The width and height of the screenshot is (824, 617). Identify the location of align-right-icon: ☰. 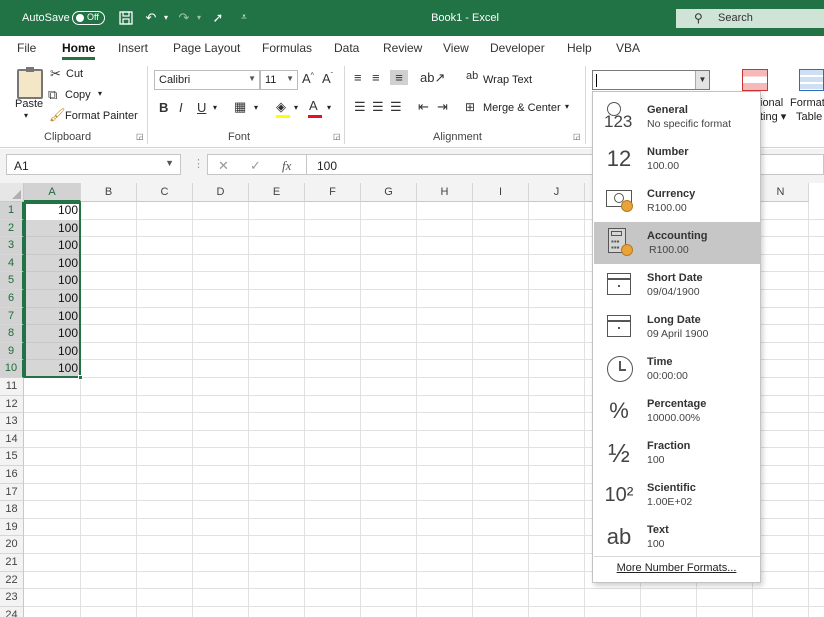
(396, 107).